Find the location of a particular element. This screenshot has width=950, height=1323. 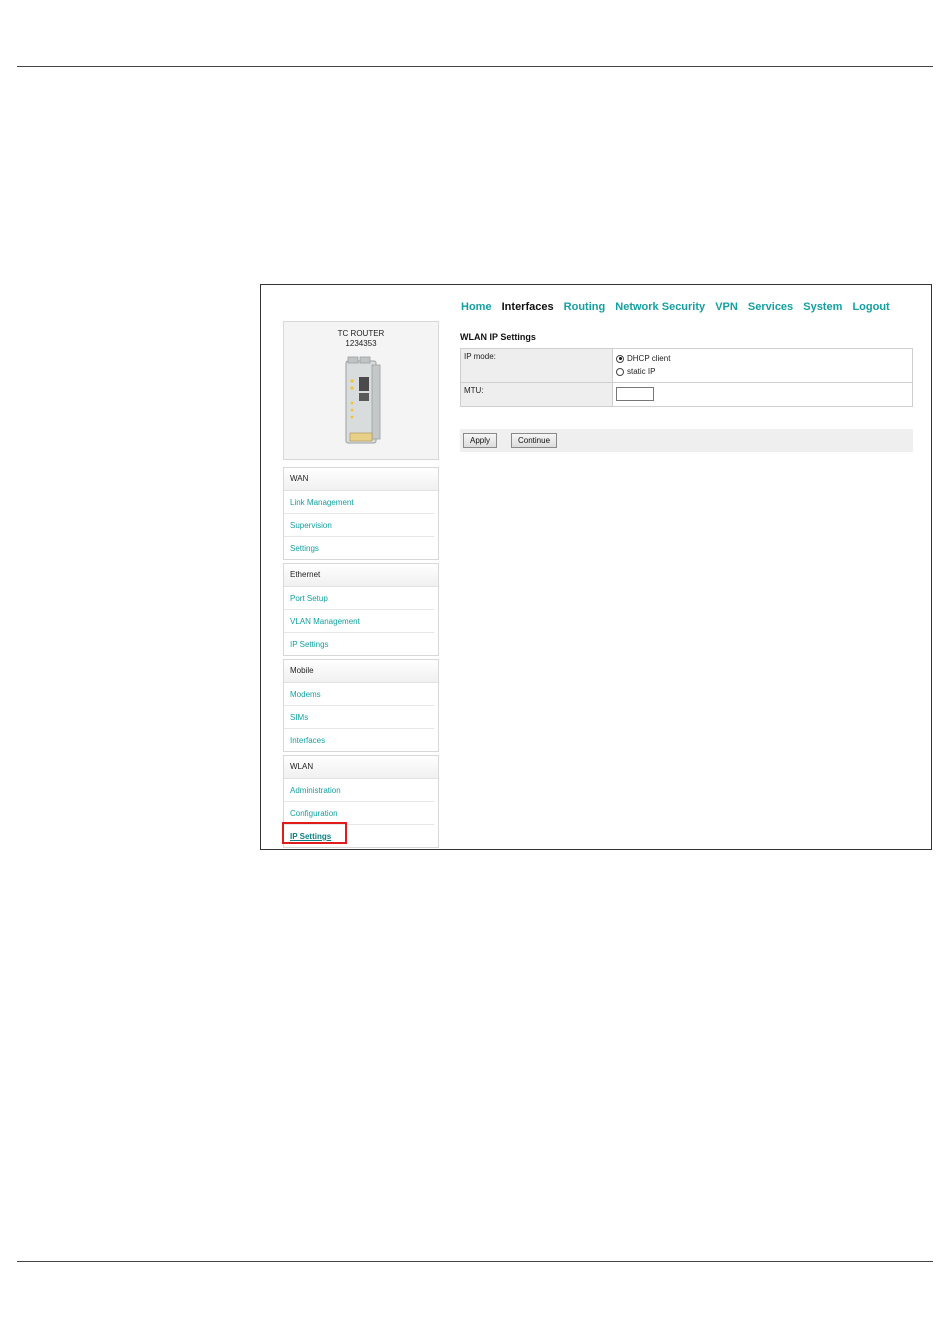

nav-services: Services is located at coordinates (770, 307).